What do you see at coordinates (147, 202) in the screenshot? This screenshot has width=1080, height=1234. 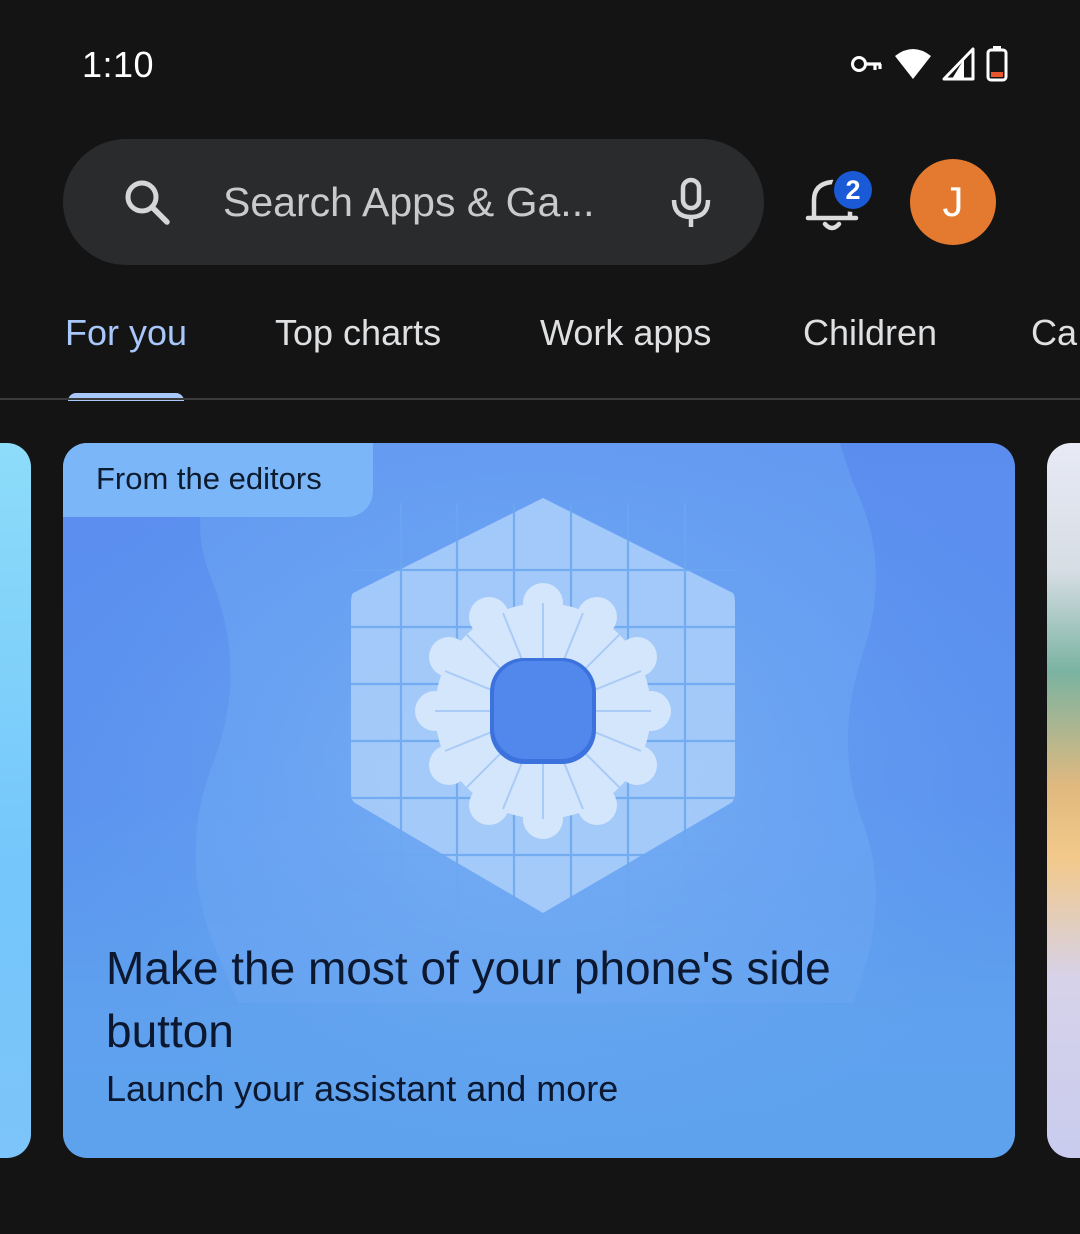 I see `search-icon` at bounding box center [147, 202].